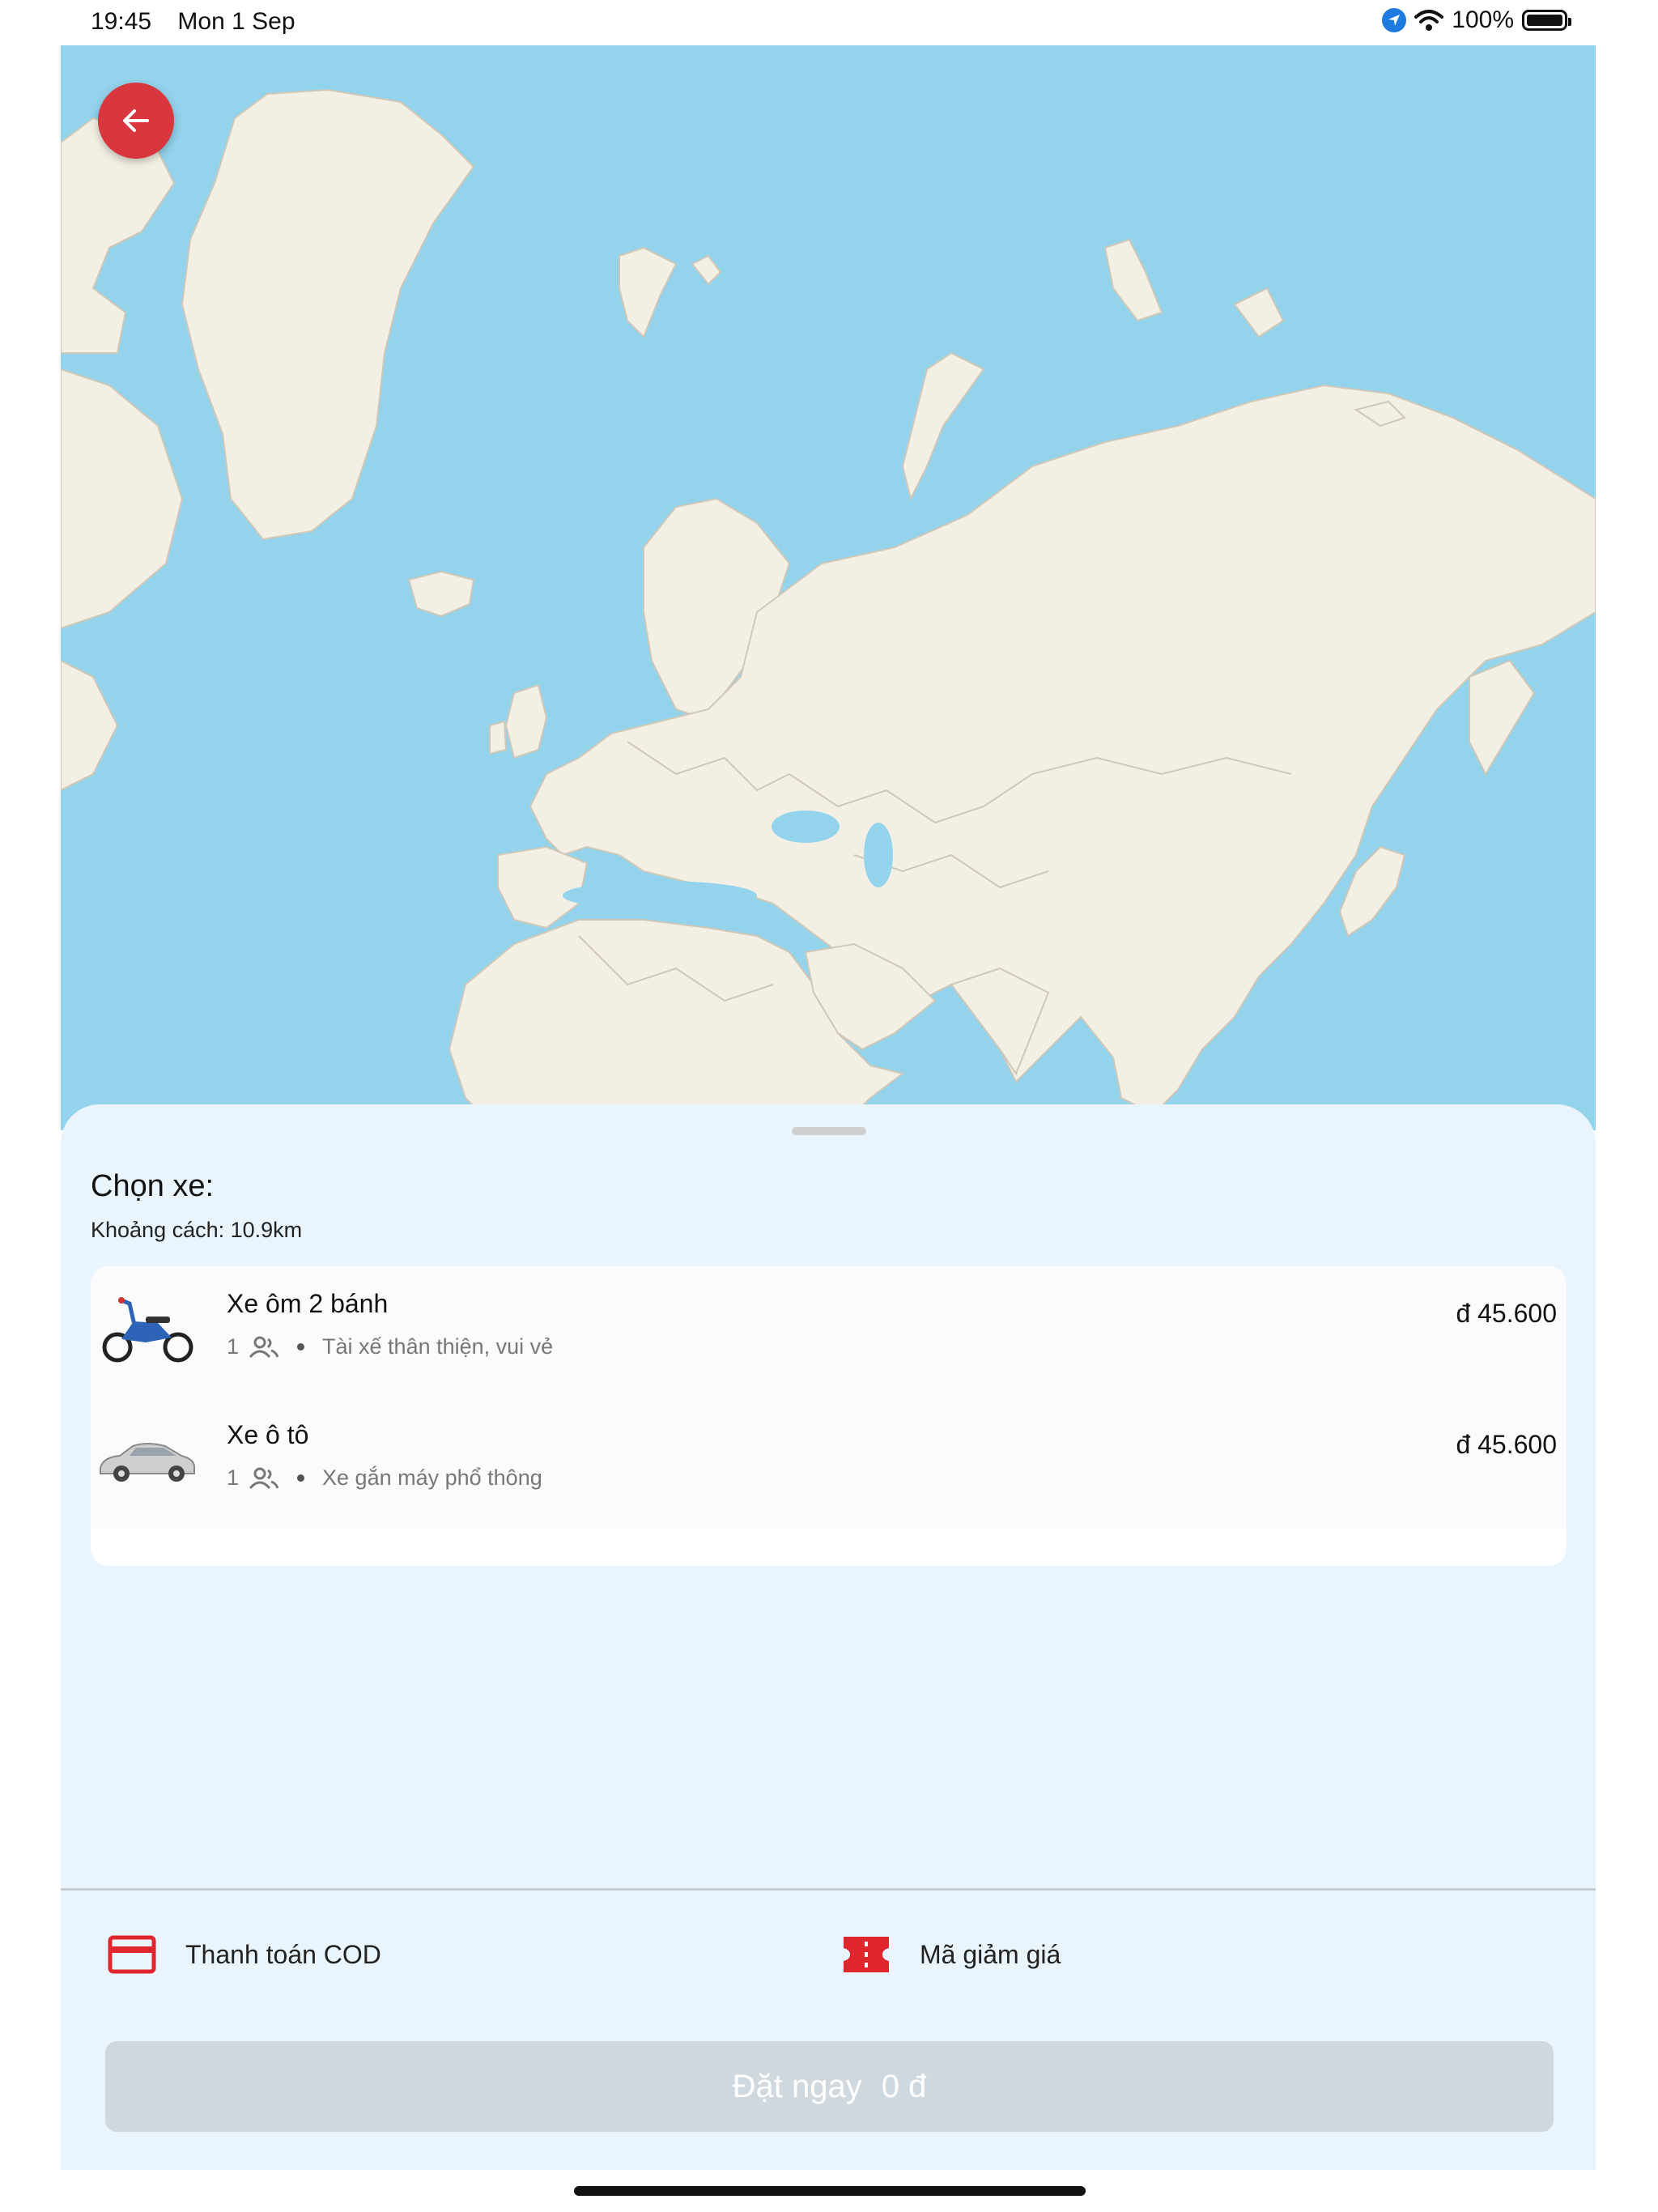 The width and height of the screenshot is (1658, 2212). What do you see at coordinates (1394, 20) in the screenshot?
I see `location-arrow-icon` at bounding box center [1394, 20].